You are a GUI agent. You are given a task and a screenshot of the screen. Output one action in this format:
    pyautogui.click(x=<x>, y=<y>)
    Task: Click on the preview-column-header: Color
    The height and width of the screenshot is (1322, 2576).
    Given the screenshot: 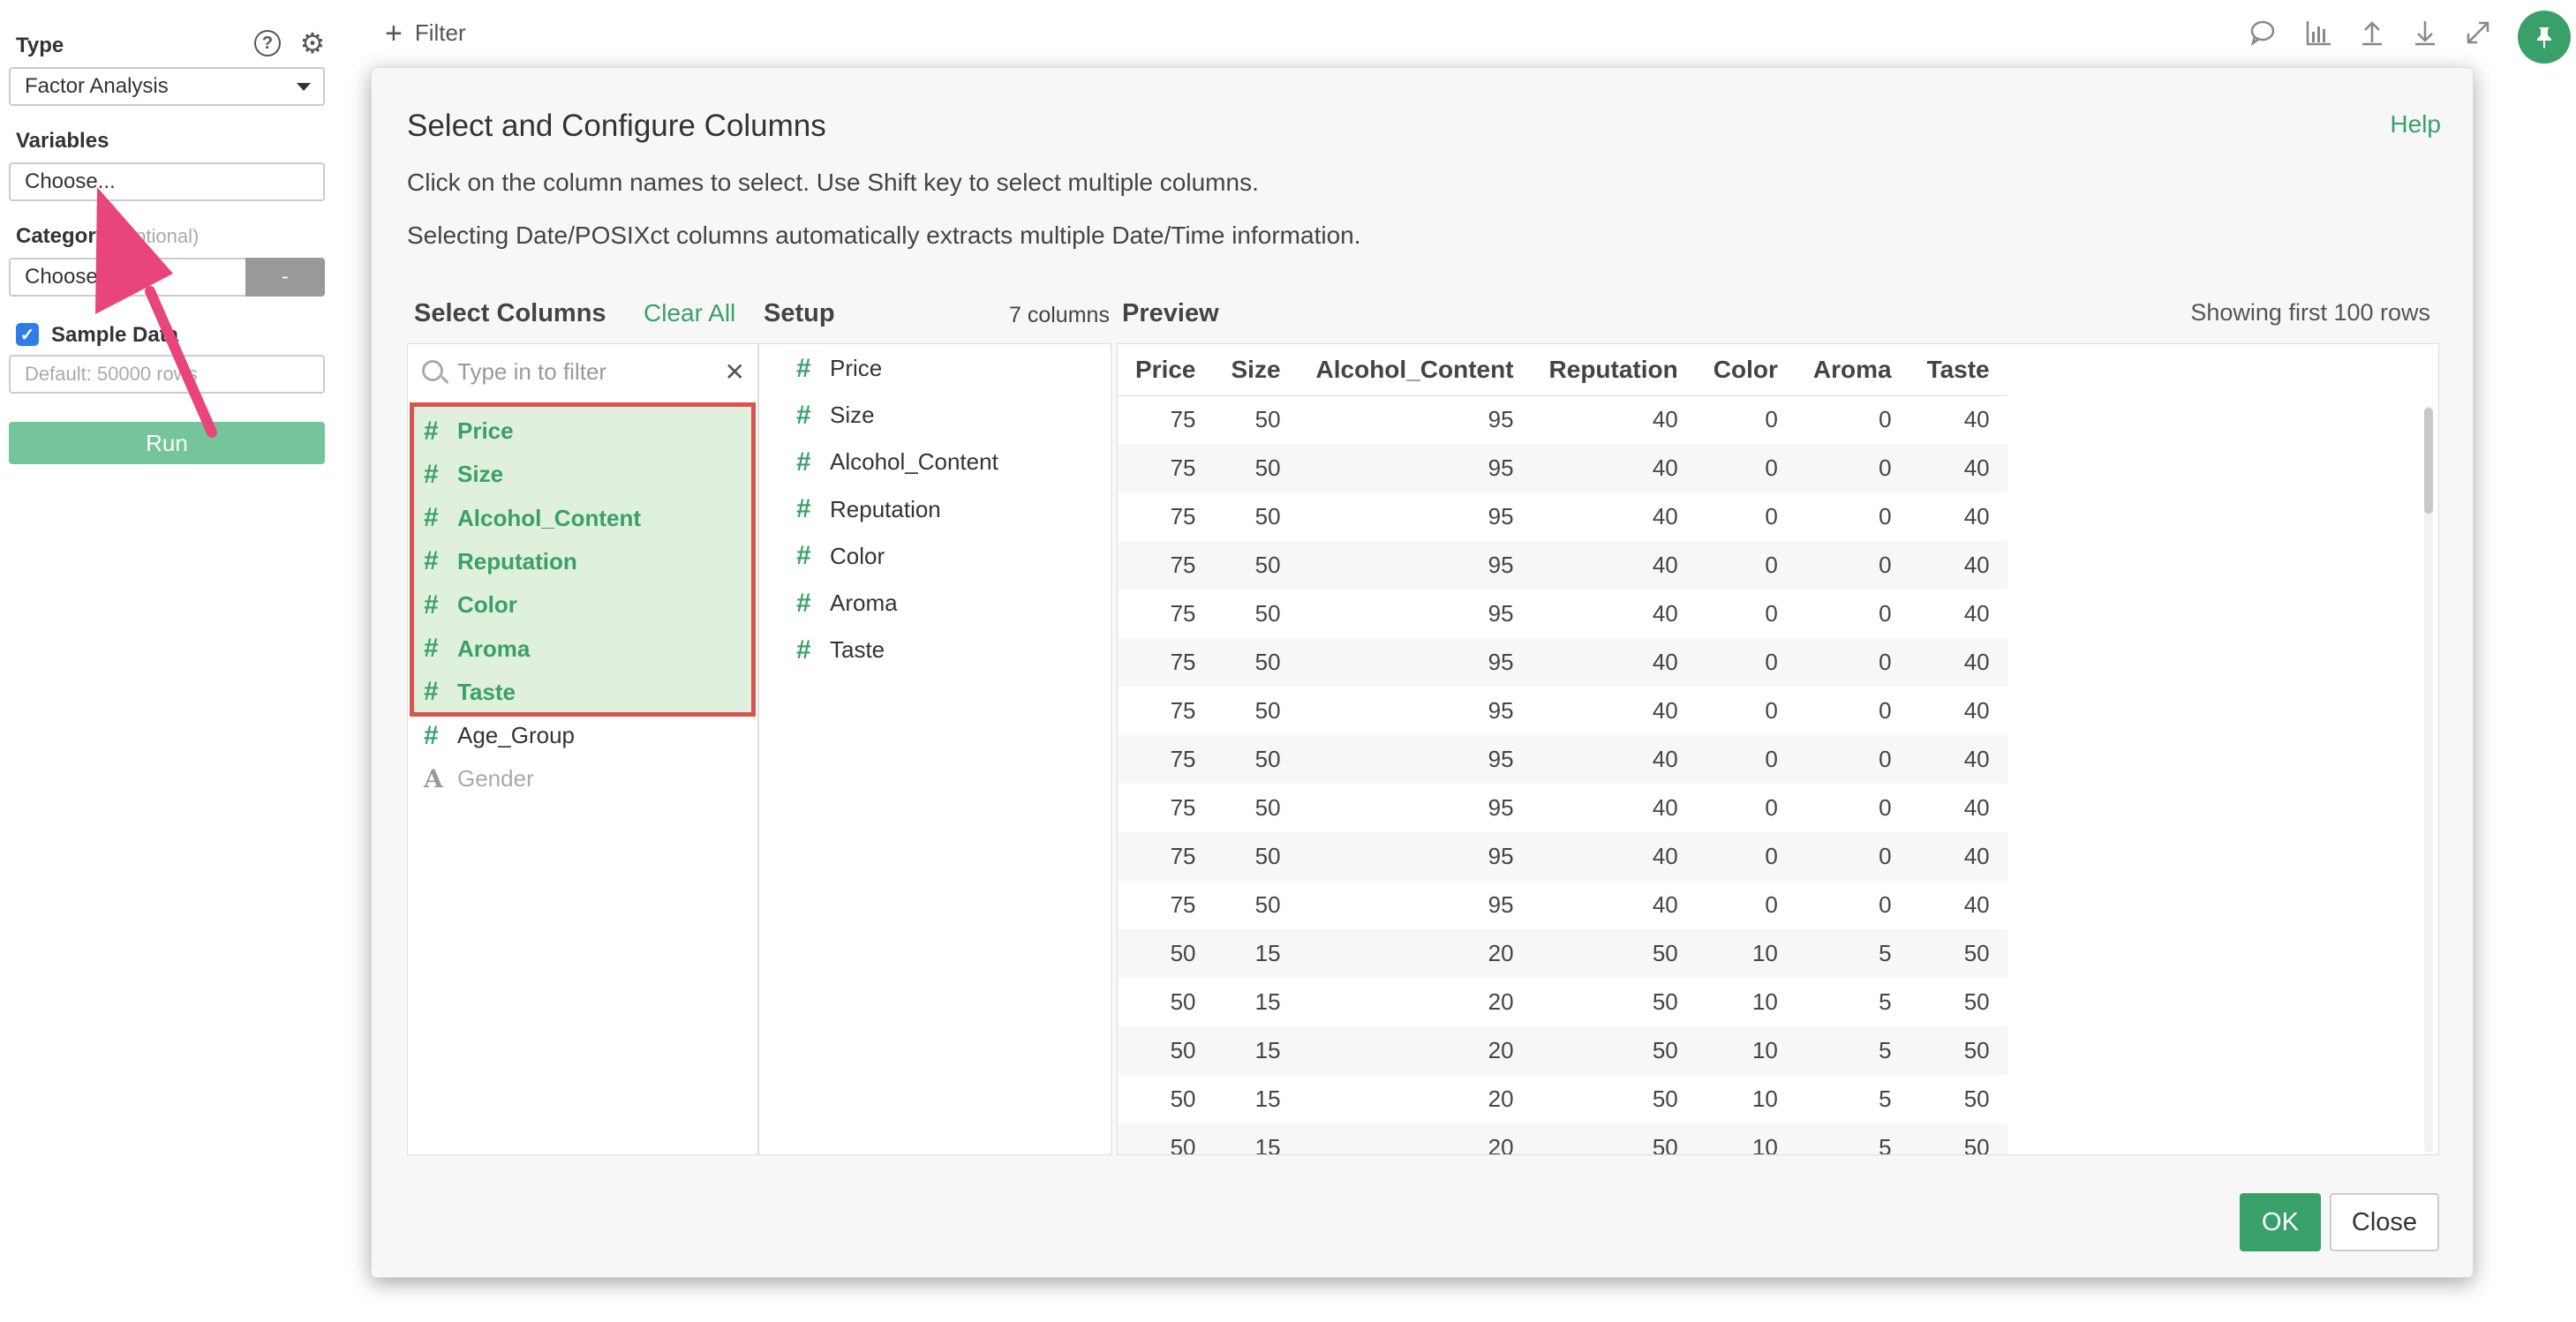 What is the action you would take?
    pyautogui.click(x=1746, y=370)
    